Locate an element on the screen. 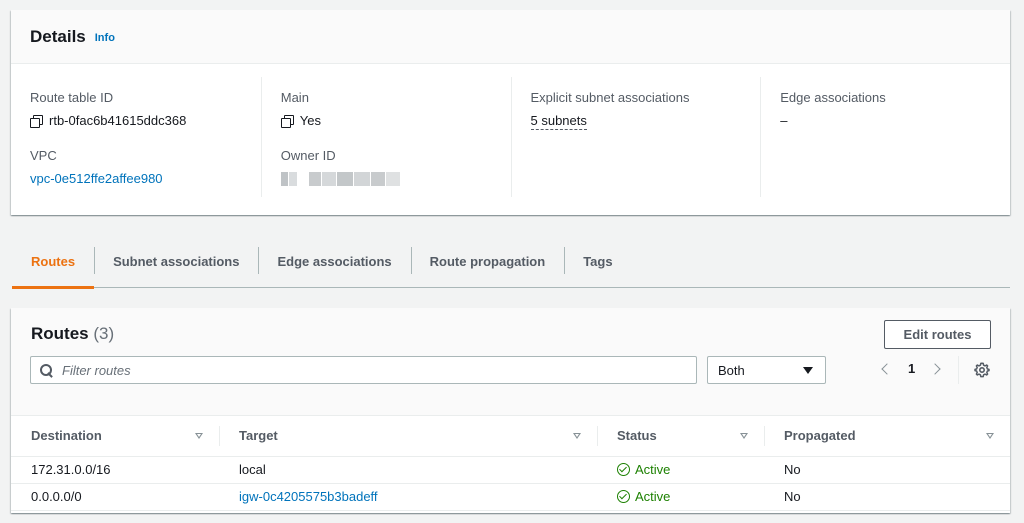 This screenshot has height=523, width=1024. destination-cell: 172.31.0.0/16 is located at coordinates (115, 470).